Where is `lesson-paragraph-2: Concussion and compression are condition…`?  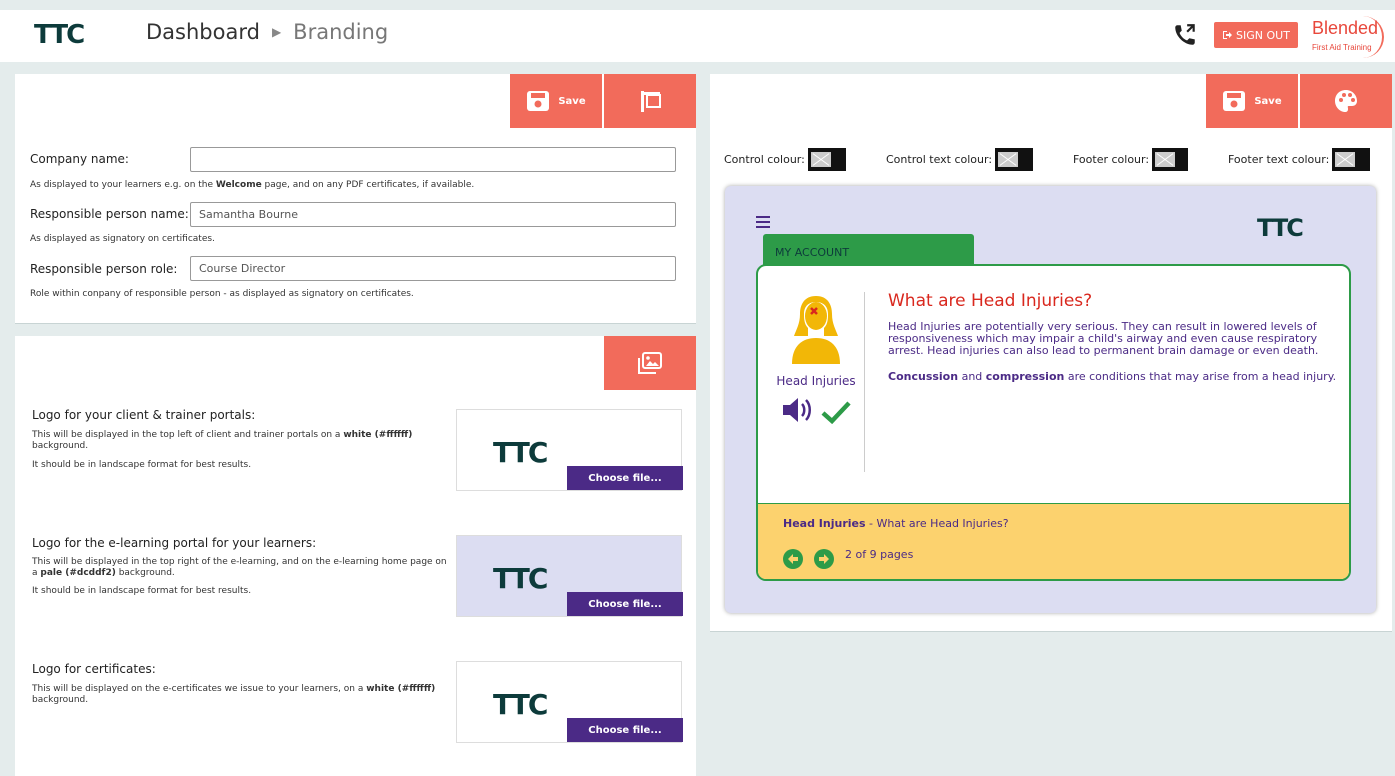 lesson-paragraph-2: Concussion and compression are condition… is located at coordinates (1112, 376).